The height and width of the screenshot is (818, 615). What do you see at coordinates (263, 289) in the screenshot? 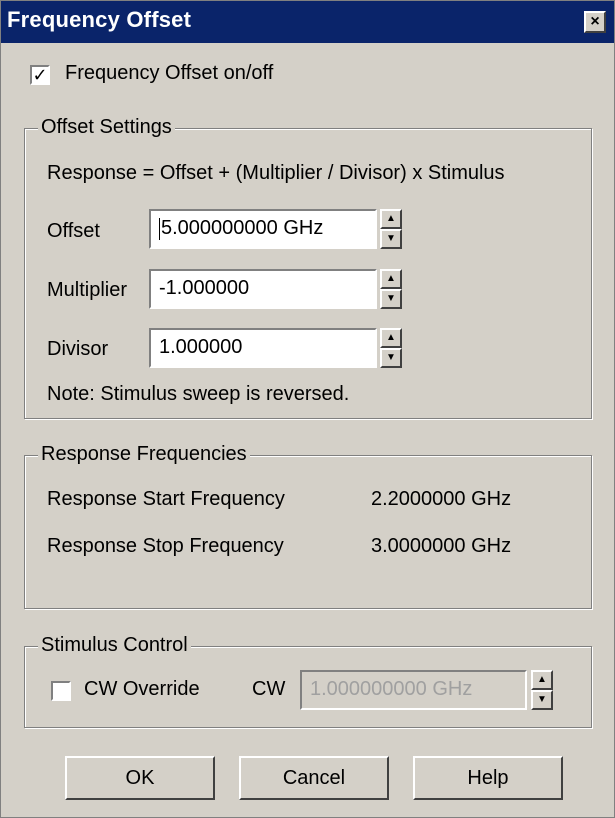
I see `multiplier-input: -1.000000` at bounding box center [263, 289].